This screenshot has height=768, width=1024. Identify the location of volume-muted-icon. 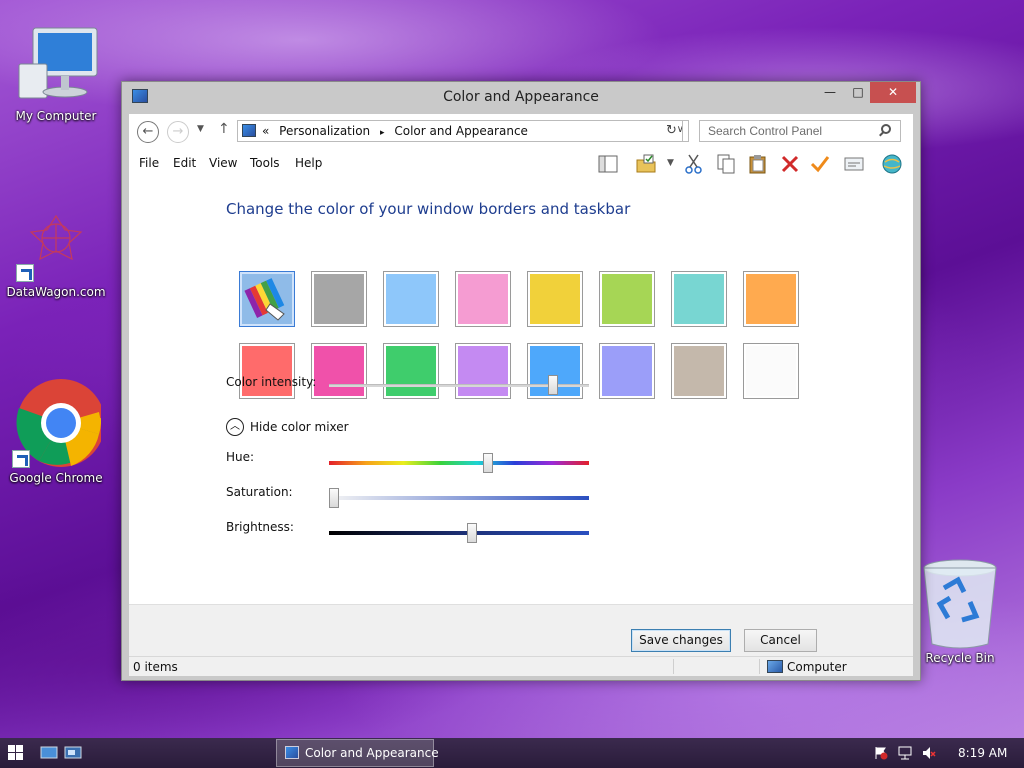
(929, 753).